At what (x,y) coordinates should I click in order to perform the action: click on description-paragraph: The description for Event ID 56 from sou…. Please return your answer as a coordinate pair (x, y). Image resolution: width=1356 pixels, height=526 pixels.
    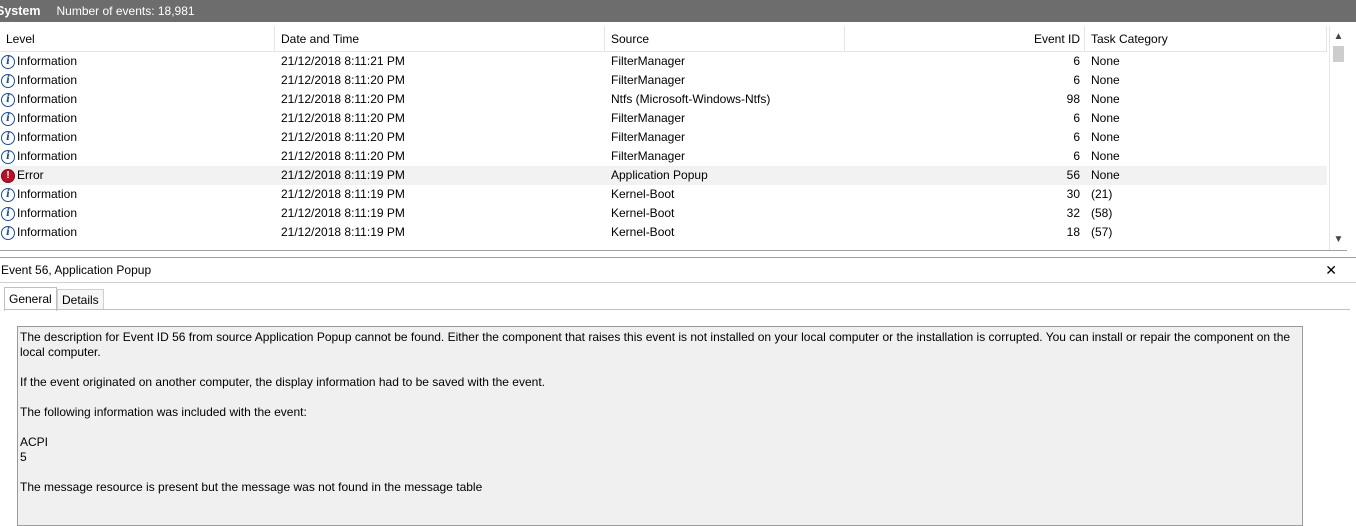
    Looking at the image, I should click on (655, 344).